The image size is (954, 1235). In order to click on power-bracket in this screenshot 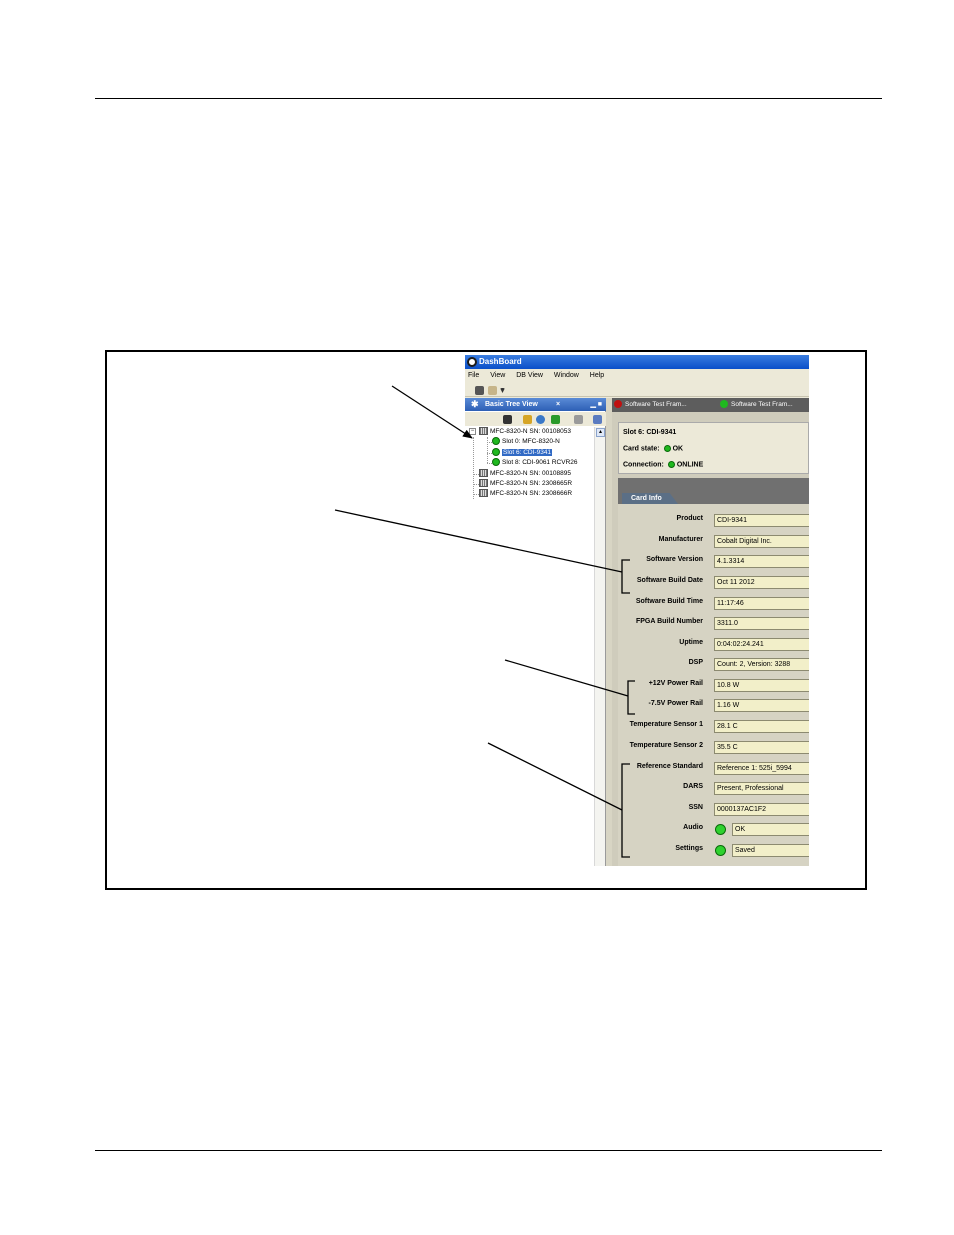, I will do `click(631, 697)`.